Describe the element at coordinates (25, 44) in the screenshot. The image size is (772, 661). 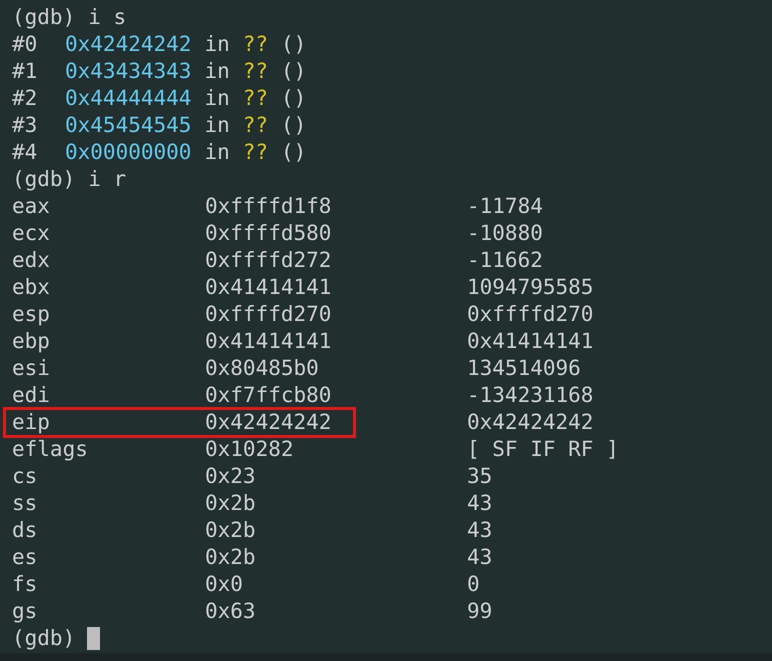
I see `frame-number: #0` at that location.